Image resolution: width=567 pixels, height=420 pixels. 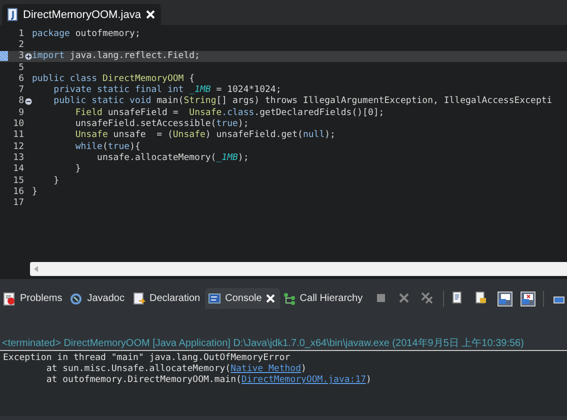 I want to click on console-line: at sun.misc.Unsafe.allocateMemory(Native Method), so click(x=176, y=369).